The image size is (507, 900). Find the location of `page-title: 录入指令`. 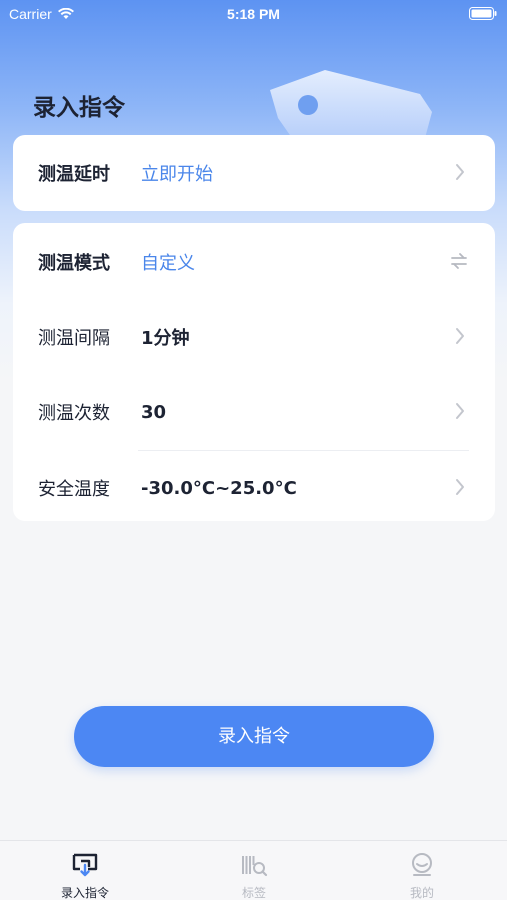

page-title: 录入指令 is located at coordinates (79, 108).